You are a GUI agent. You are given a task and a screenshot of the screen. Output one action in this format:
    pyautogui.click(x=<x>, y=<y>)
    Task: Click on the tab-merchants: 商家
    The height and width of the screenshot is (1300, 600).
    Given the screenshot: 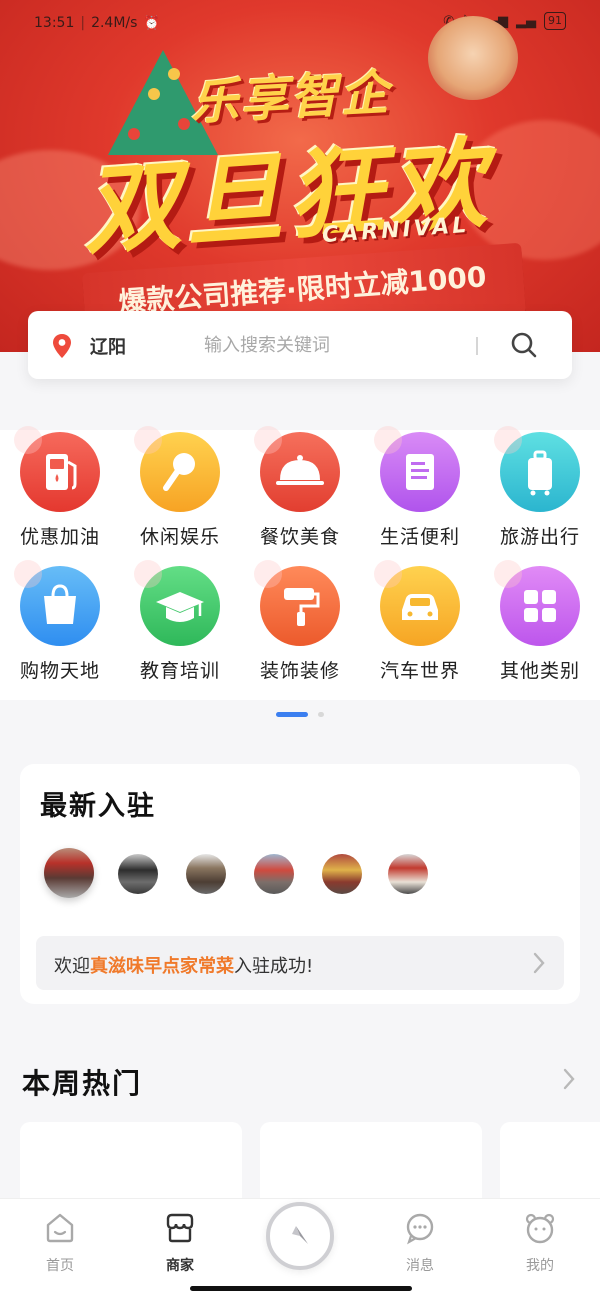 What is the action you would take?
    pyautogui.click(x=180, y=1243)
    